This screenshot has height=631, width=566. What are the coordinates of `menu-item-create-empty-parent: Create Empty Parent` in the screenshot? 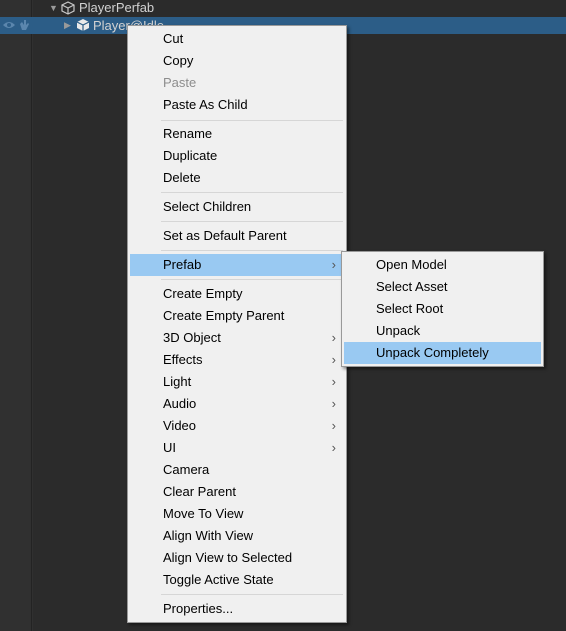 It's located at (237, 316).